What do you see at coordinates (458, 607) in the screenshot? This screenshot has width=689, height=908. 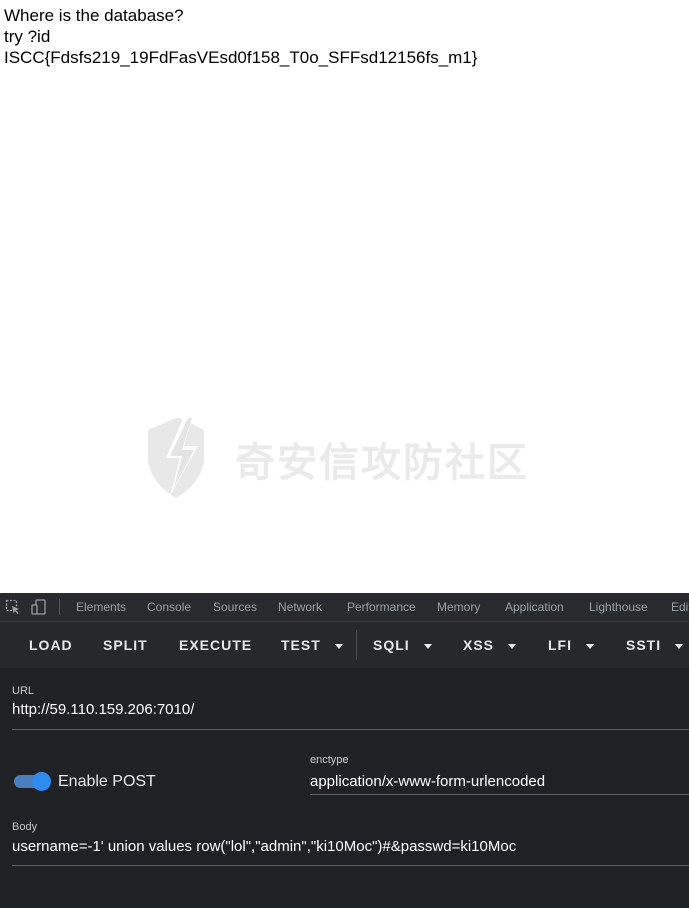 I see `tab-memory: Memory` at bounding box center [458, 607].